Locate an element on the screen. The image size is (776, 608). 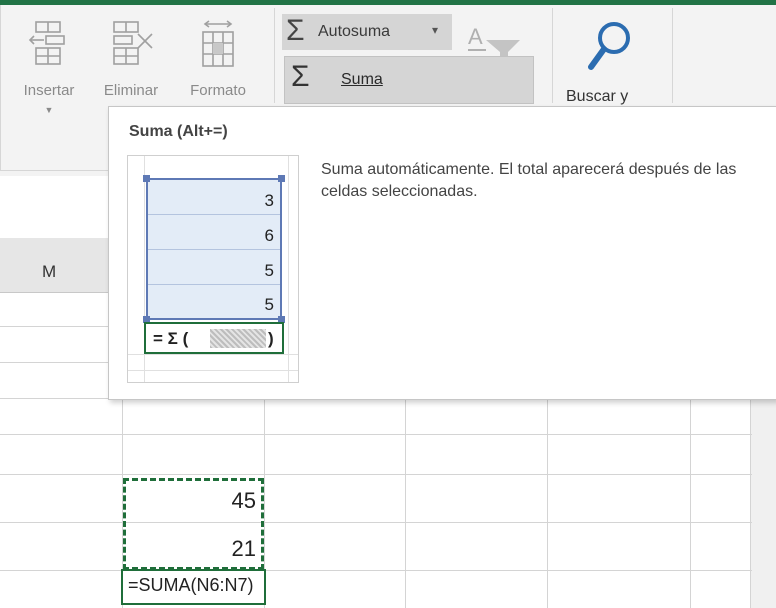
delete-cells-icon is located at coordinates (131, 45).